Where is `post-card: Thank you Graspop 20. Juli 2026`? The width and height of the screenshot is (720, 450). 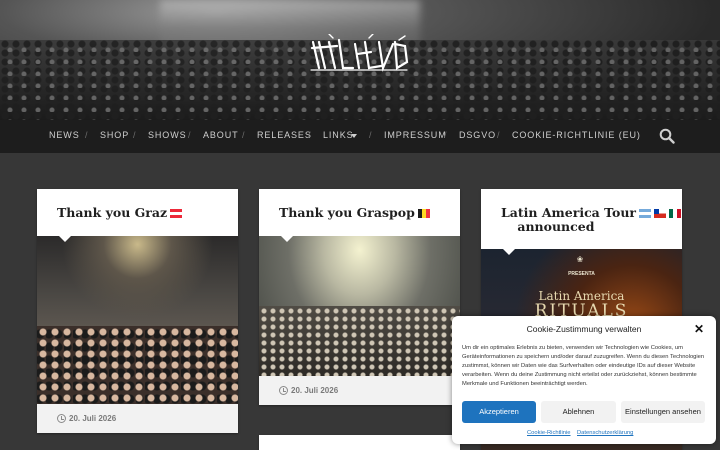
post-card: Thank you Graspop 20. Juli 2026 is located at coordinates (359, 297).